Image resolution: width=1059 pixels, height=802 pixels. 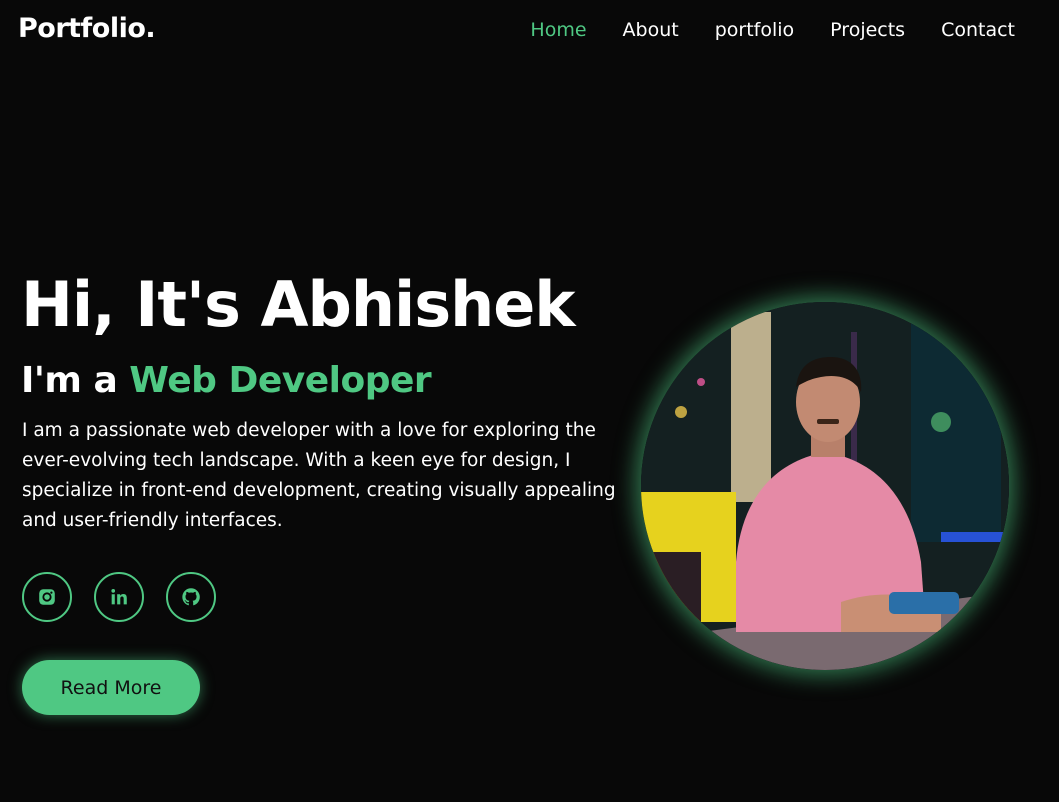 What do you see at coordinates (867, 30) in the screenshot?
I see `nav-projects: Projects` at bounding box center [867, 30].